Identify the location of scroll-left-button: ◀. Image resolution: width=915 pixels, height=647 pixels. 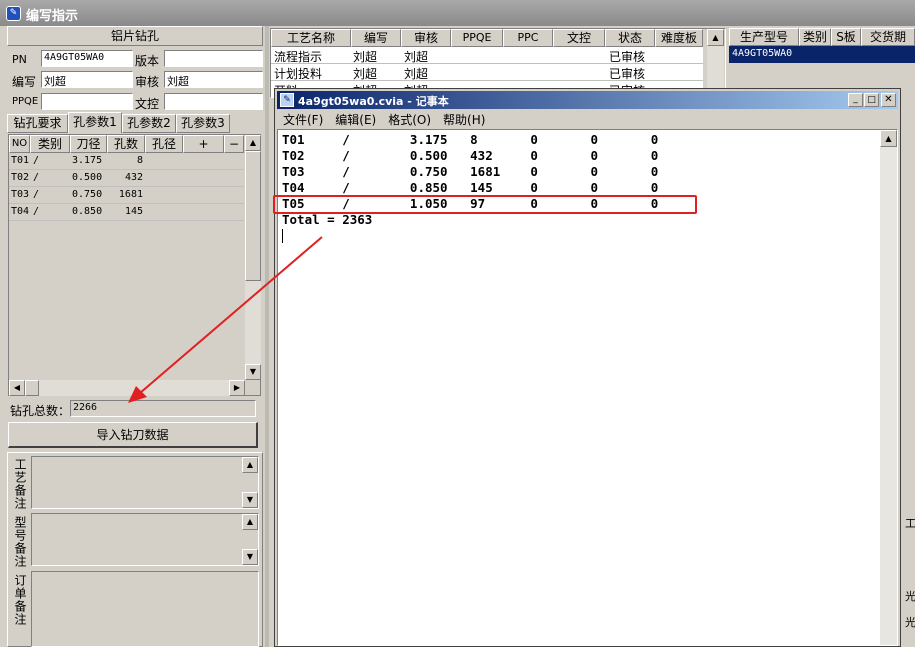
(17, 388).